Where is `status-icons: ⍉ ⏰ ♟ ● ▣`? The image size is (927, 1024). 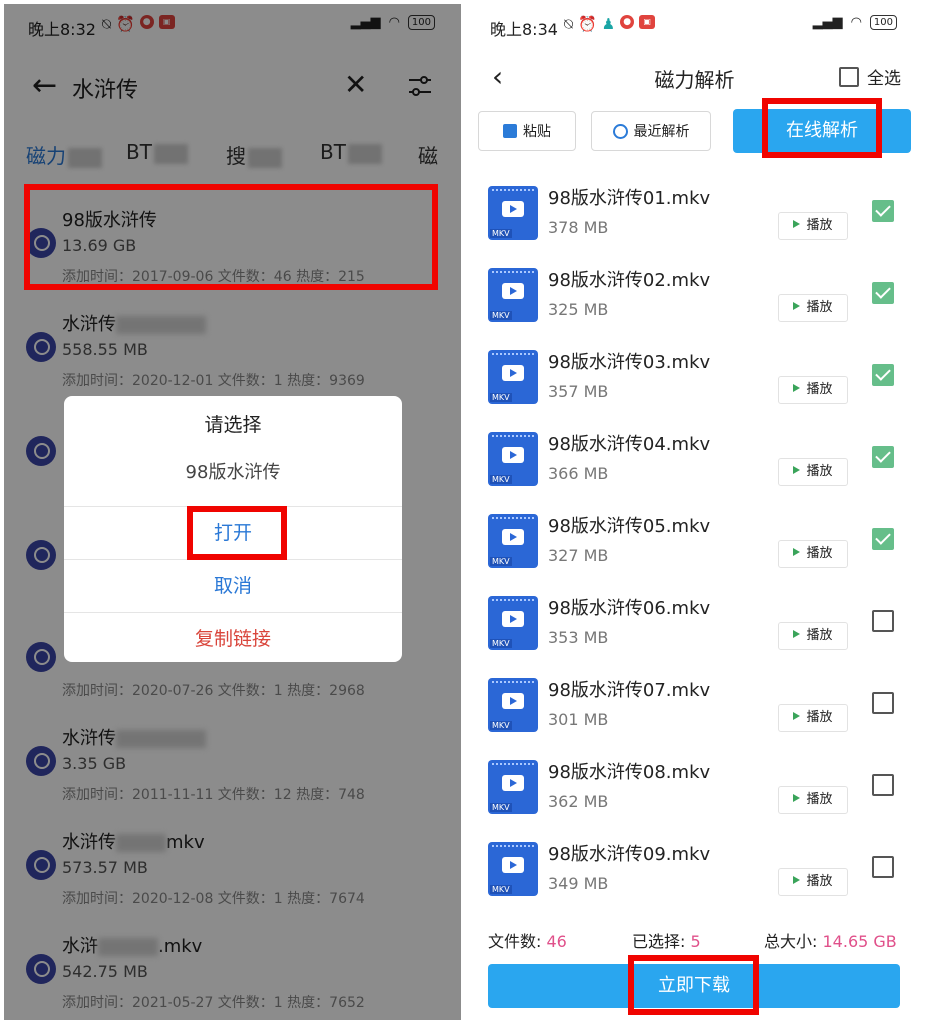
status-icons: ⍉ ⏰ ♟ ● ▣ is located at coordinates (610, 24).